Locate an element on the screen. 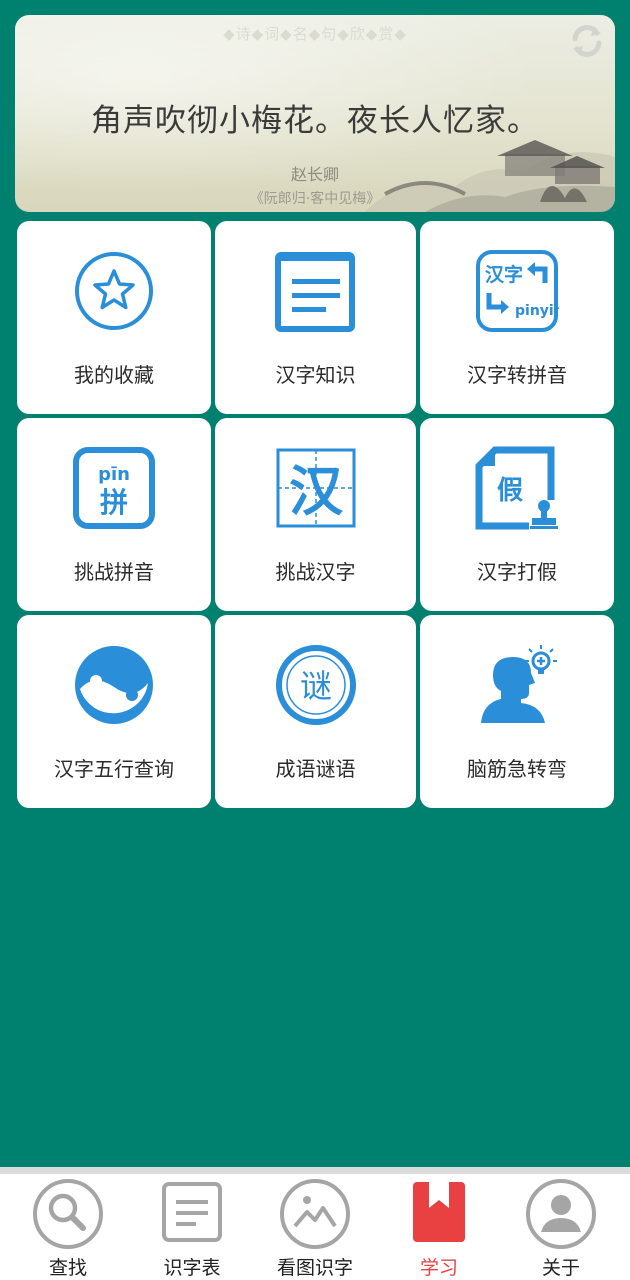  fake-stamp-icon: 假 is located at coordinates (517, 488).